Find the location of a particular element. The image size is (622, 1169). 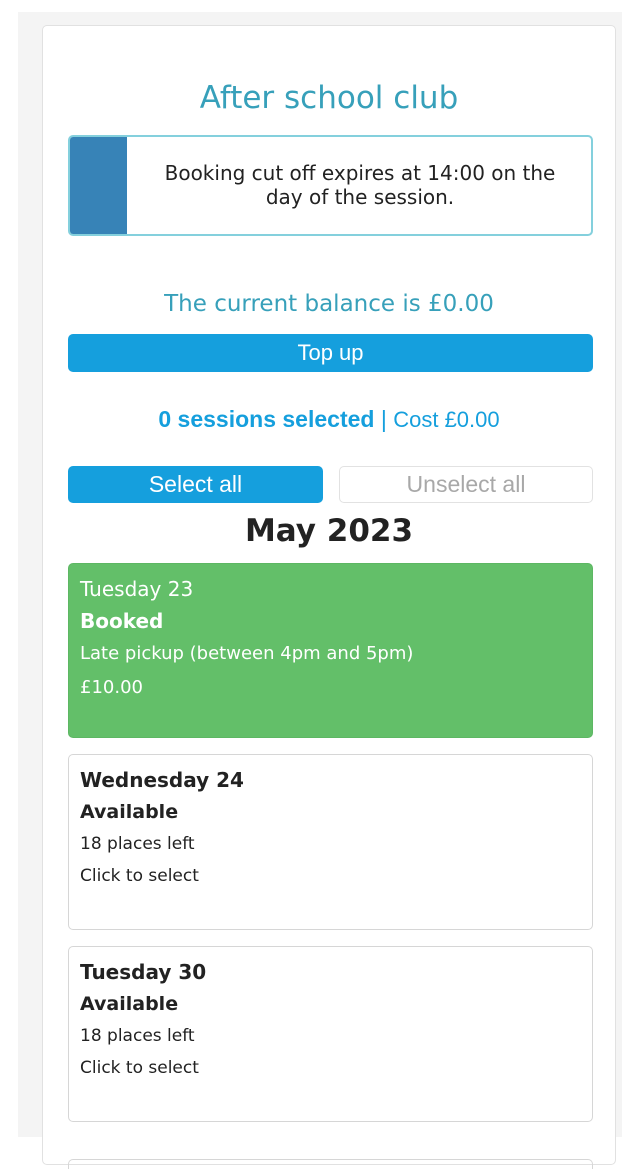

session-price: £10.00 is located at coordinates (111, 687).